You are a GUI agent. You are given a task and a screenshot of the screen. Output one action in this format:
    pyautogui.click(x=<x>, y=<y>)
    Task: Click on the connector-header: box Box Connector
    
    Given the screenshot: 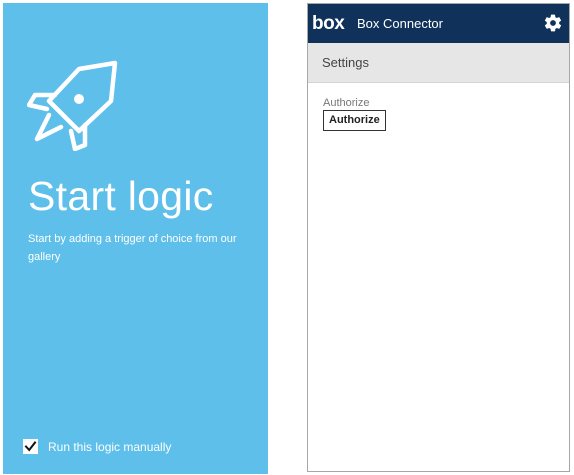 What is the action you would take?
    pyautogui.click(x=438, y=23)
    